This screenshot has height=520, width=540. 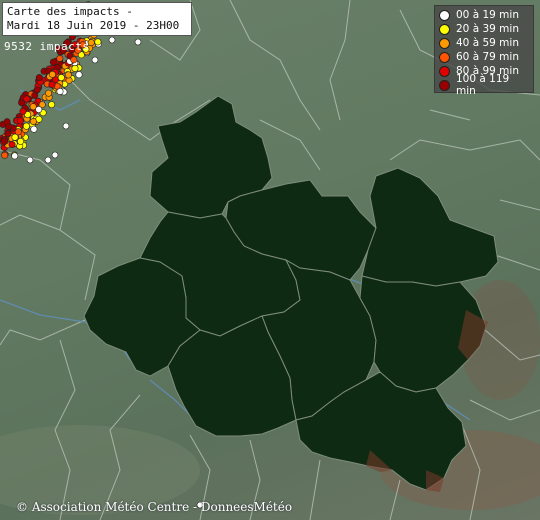 What do you see at coordinates (487, 29) in the screenshot?
I see `legend-label: 20 à 39 min` at bounding box center [487, 29].